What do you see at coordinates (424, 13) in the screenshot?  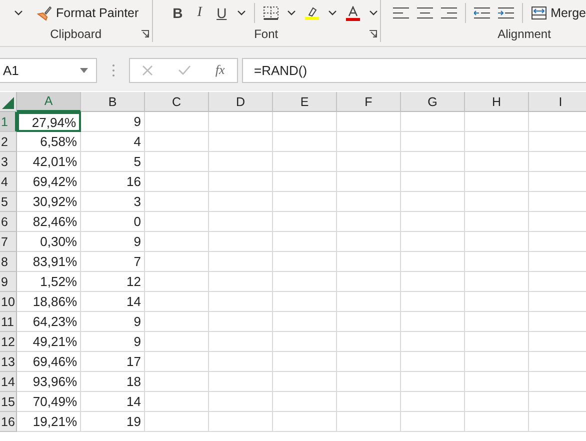 I see `align-center-icon` at bounding box center [424, 13].